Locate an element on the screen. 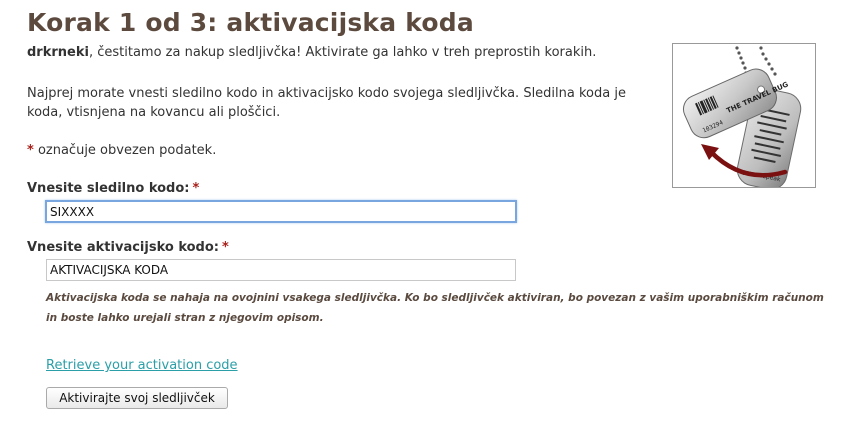  trackable-tag-image: groundspeak THE TRAVEL BUG 103294 is located at coordinates (744, 115).